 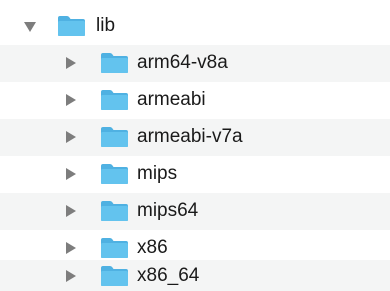 I want to click on tree-row-armeabi: armeabi, so click(x=195, y=100).